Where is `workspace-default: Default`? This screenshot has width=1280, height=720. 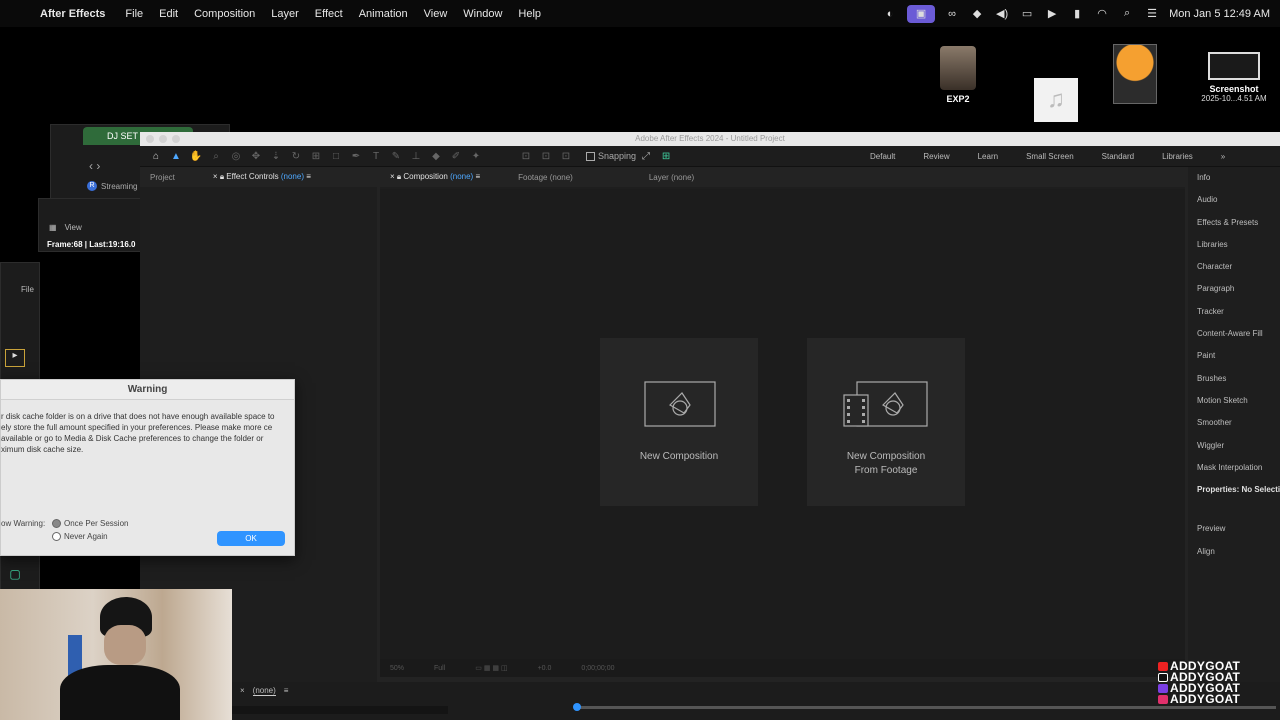 workspace-default: Default is located at coordinates (882, 156).